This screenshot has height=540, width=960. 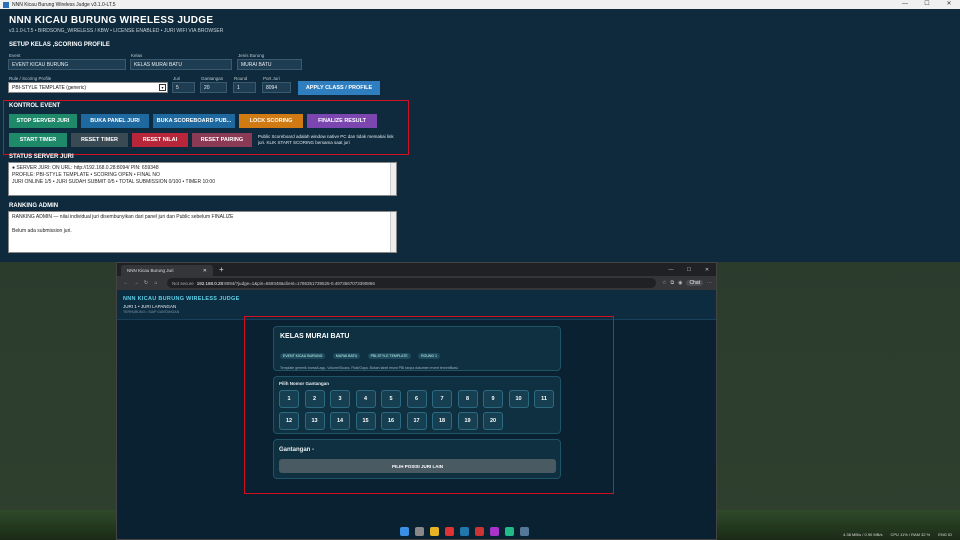 What do you see at coordinates (88, 87) in the screenshot?
I see `rule-select: PBI-STYLE TEMPLATE (generic) ▾` at bounding box center [88, 87].